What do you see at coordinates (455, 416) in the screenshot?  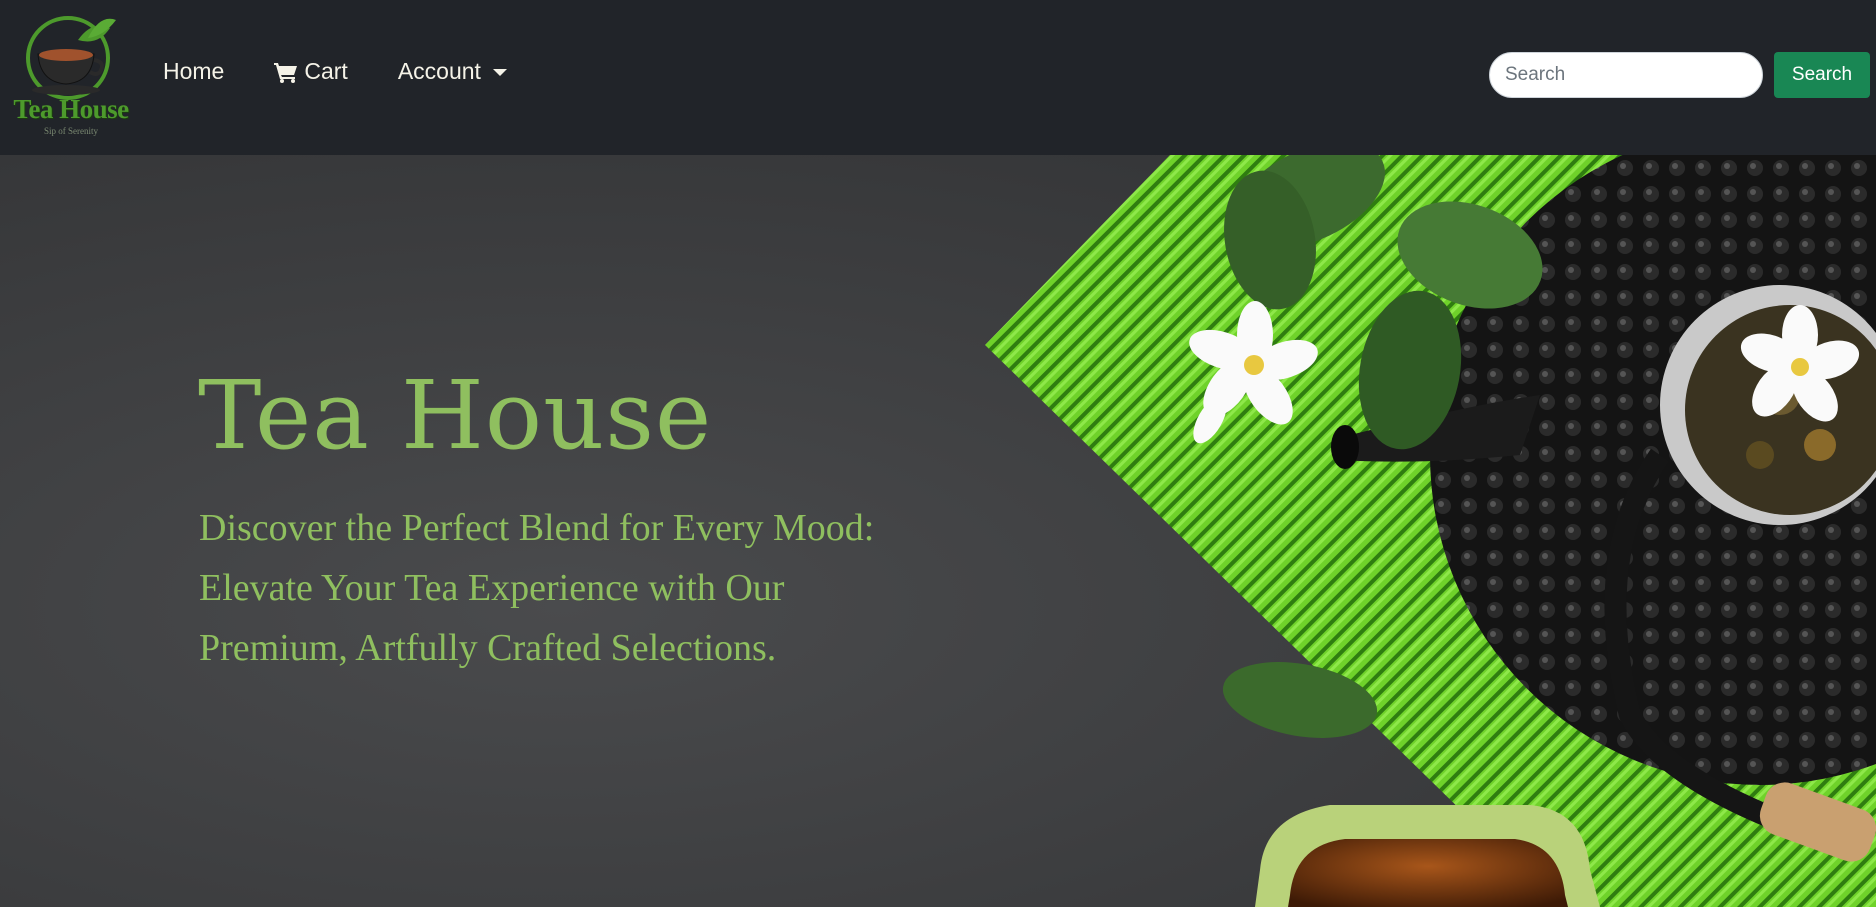 I see `hero-title: Tea House` at bounding box center [455, 416].